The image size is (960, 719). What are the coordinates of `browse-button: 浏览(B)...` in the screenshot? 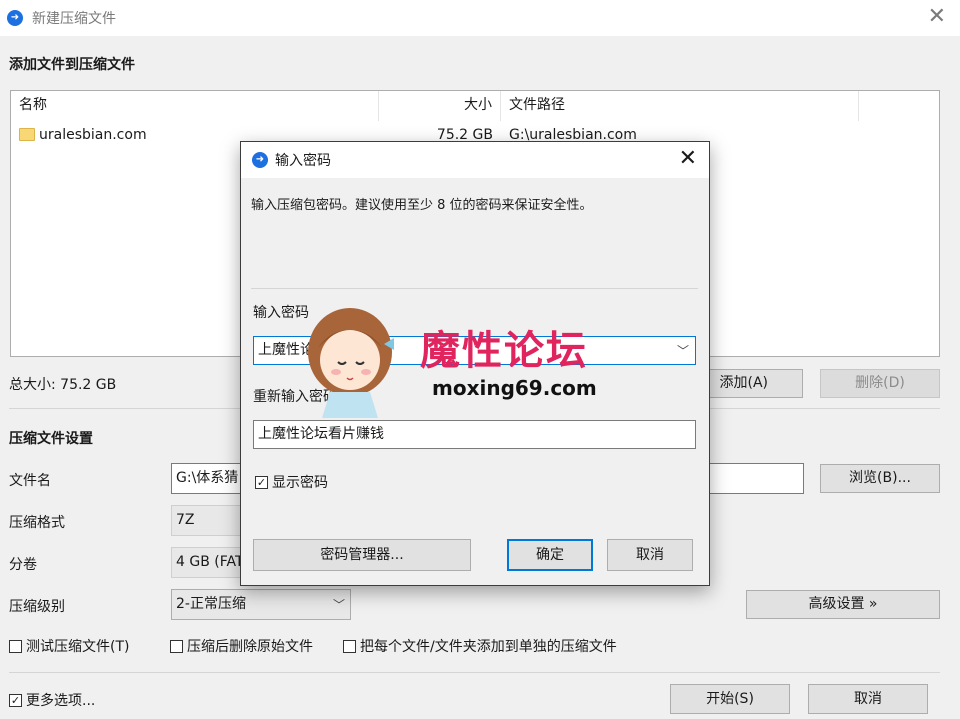 It's located at (880, 478).